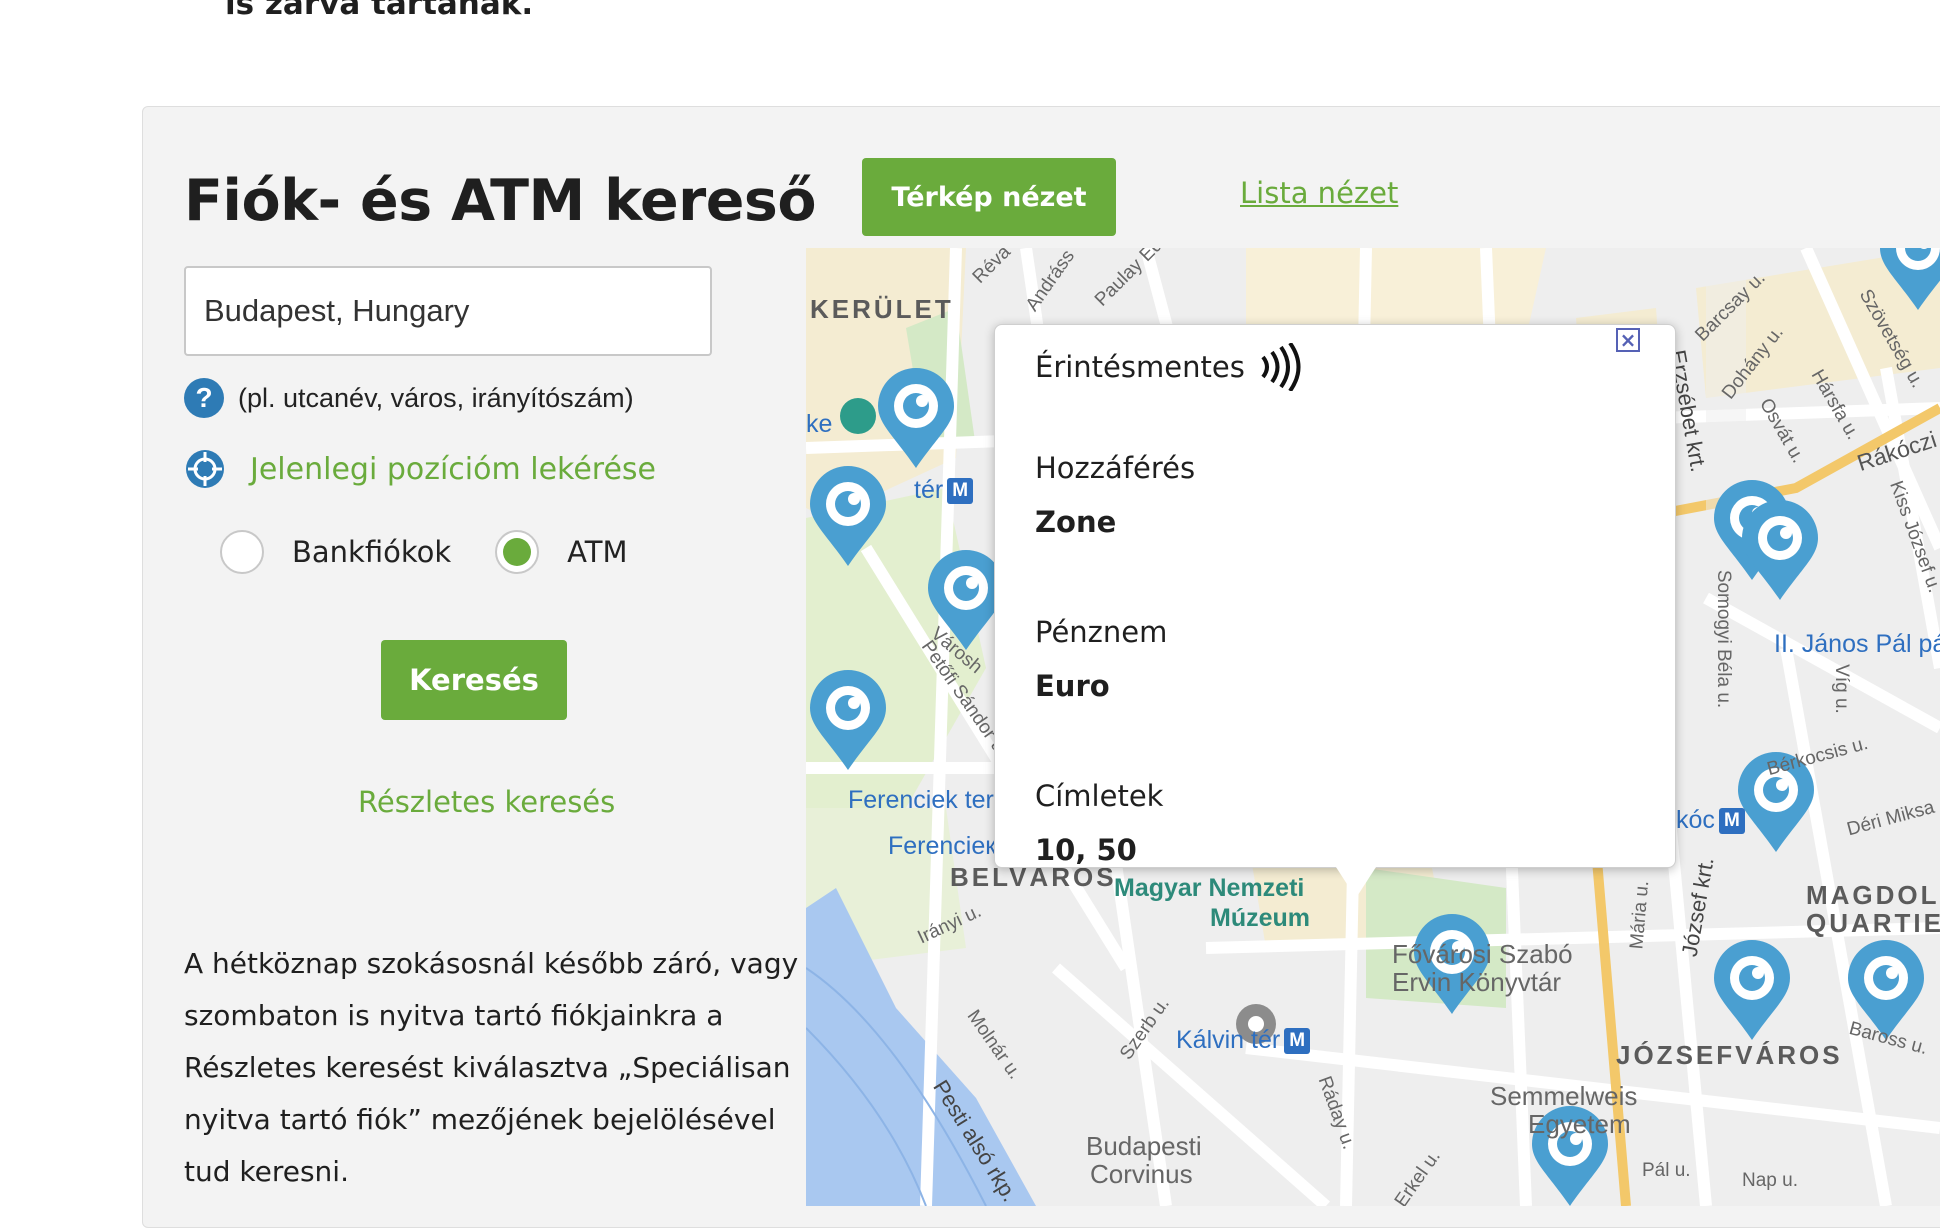 Image resolution: width=1940 pixels, height=1228 pixels. Describe the element at coordinates (1260, 918) in the screenshot. I see `map-label-museum: Múzeum` at that location.